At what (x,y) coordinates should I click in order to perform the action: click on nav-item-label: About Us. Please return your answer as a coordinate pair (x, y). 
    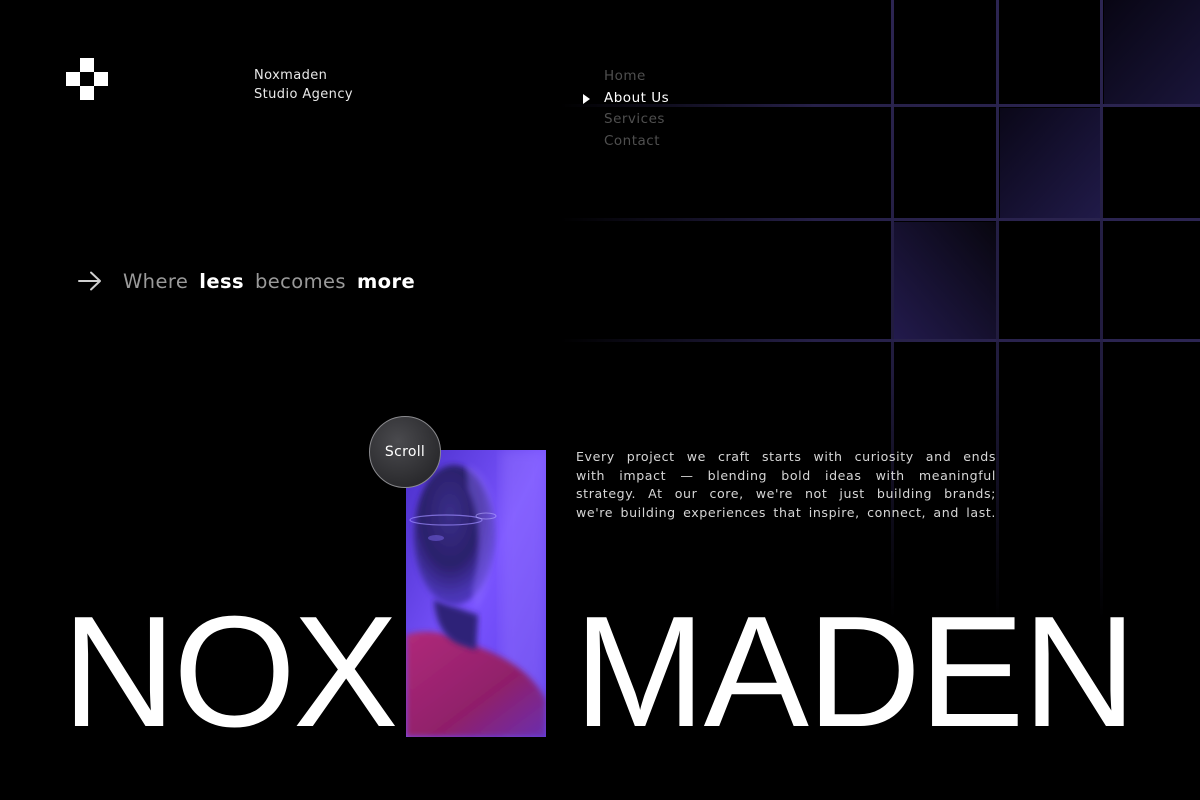
    Looking at the image, I should click on (637, 97).